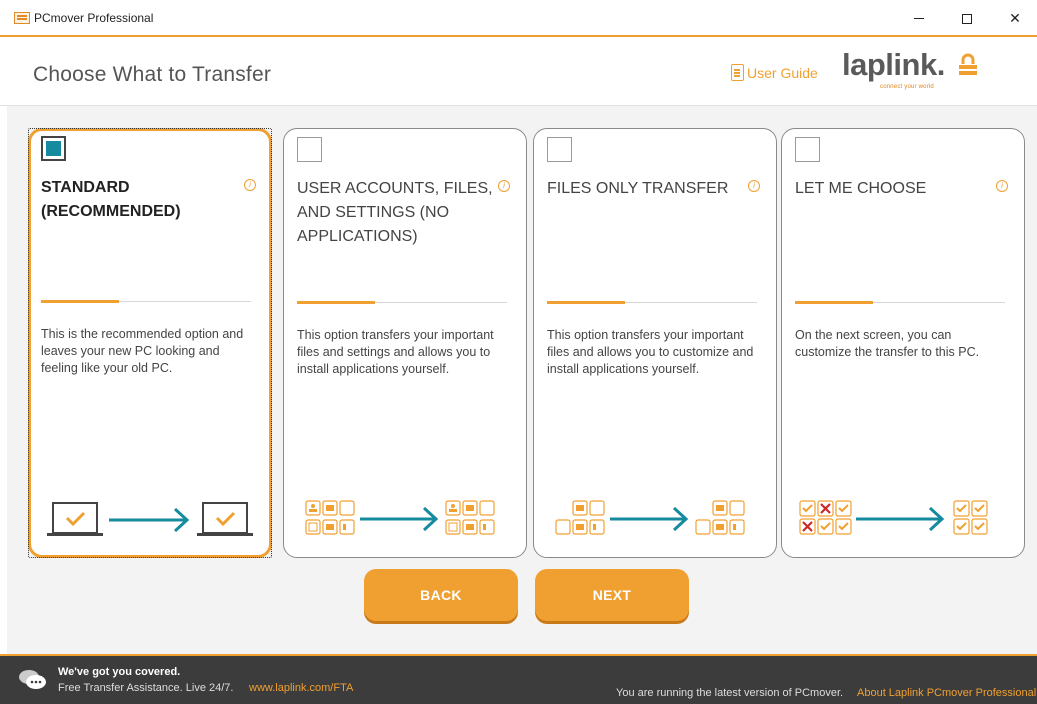 This screenshot has width=1037, height=704. I want to click on page-title: Choose What to Transfer, so click(152, 74).